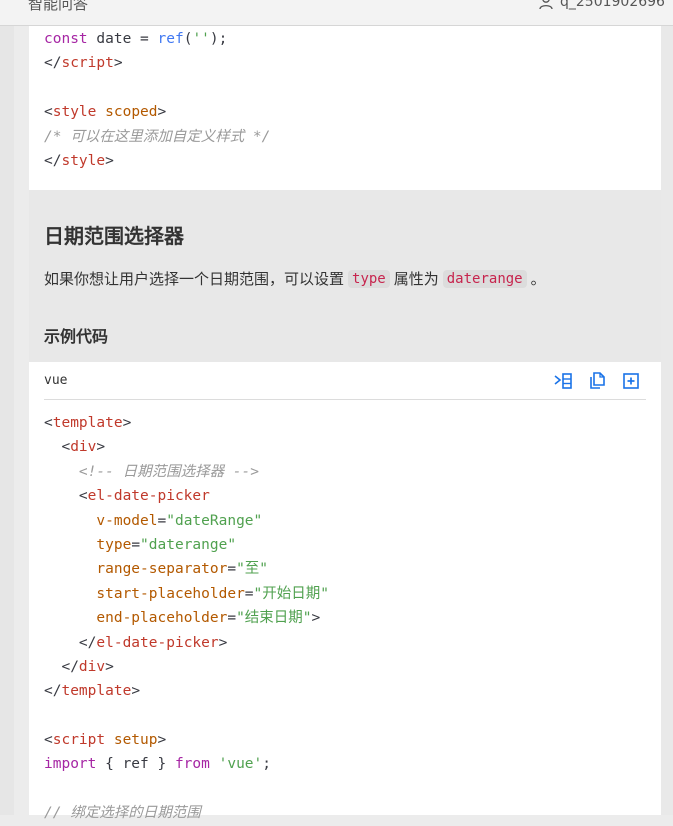  I want to click on code-line: <div>, so click(186, 447).